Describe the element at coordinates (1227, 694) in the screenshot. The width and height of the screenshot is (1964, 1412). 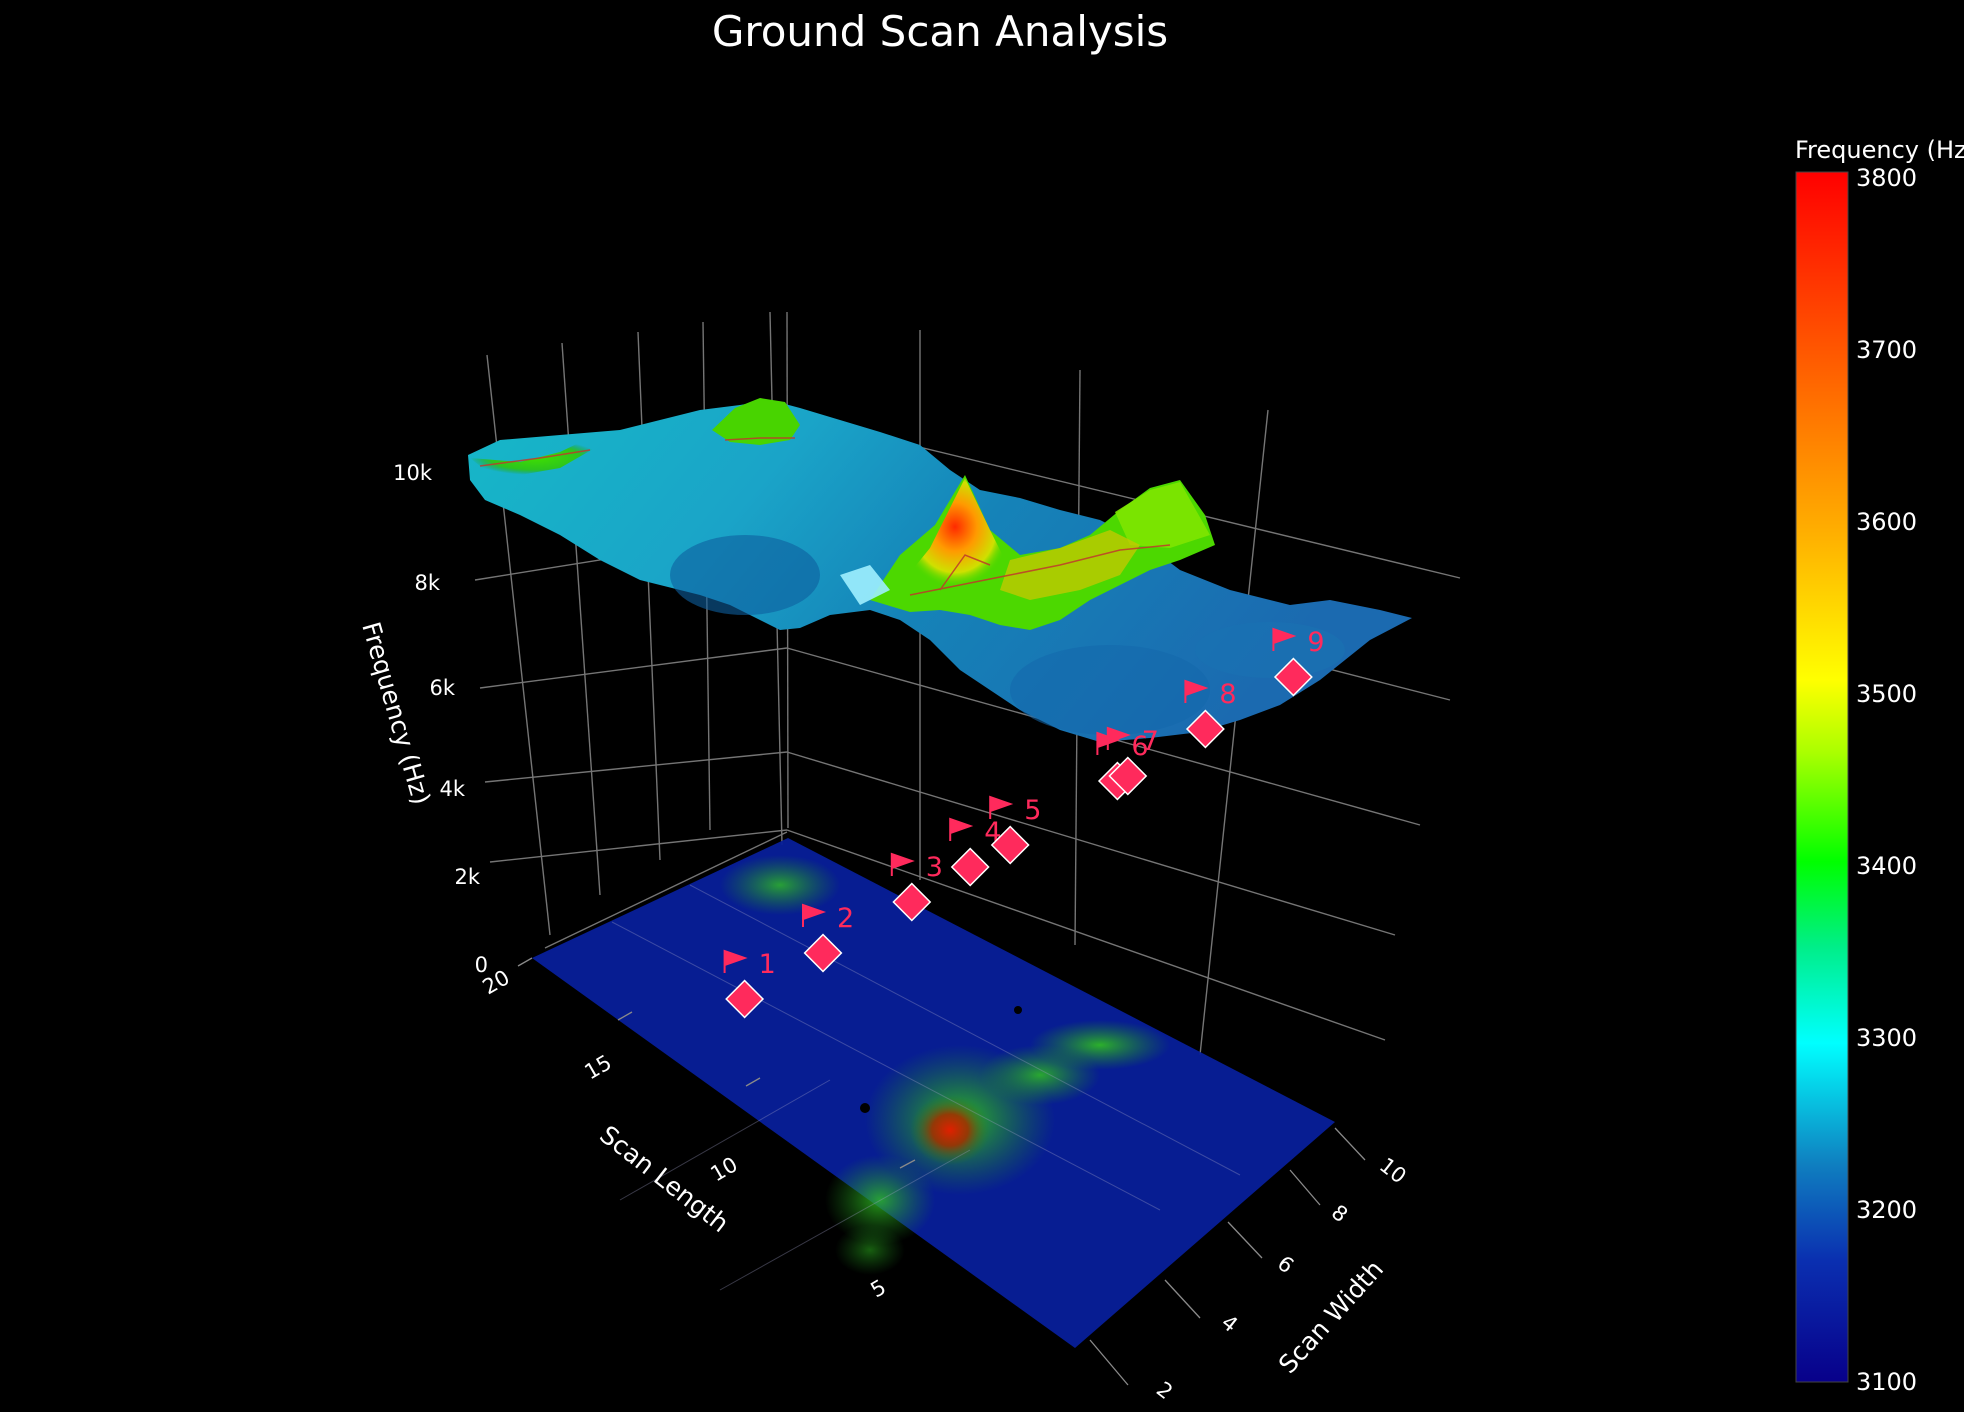
I see `marker-label-8: 8` at that location.